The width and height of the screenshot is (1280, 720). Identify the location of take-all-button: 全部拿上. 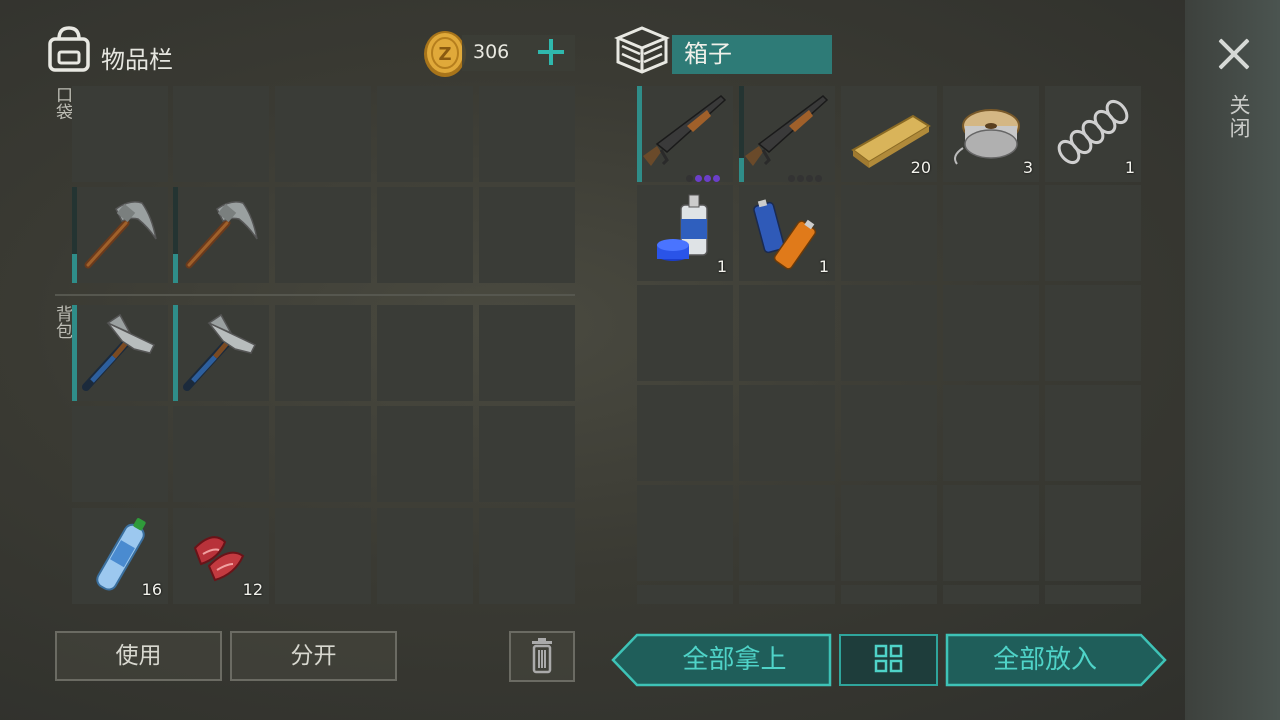
(721, 660).